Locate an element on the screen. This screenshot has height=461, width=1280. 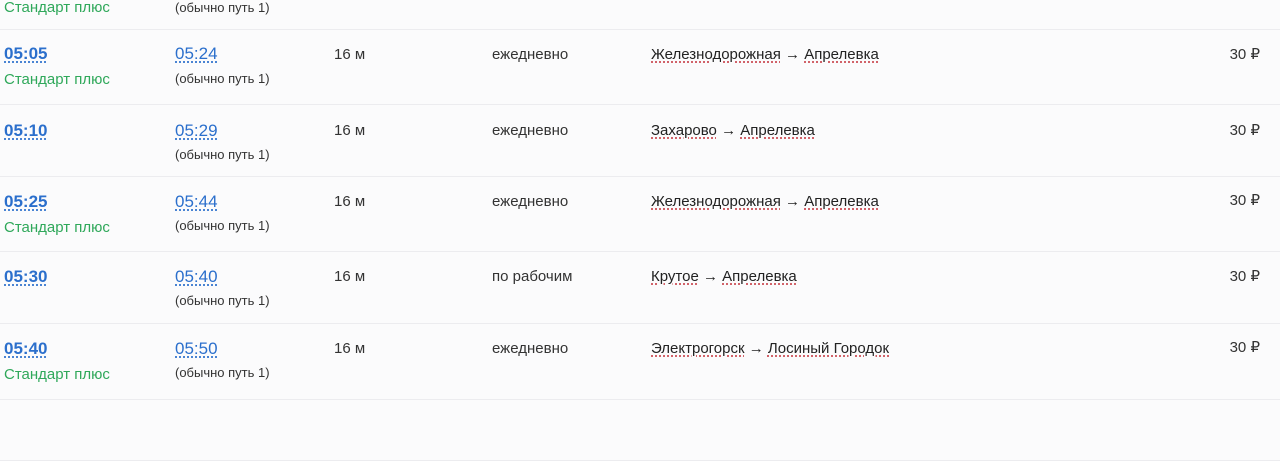
route-to-link: Лосиный Городок is located at coordinates (828, 348).